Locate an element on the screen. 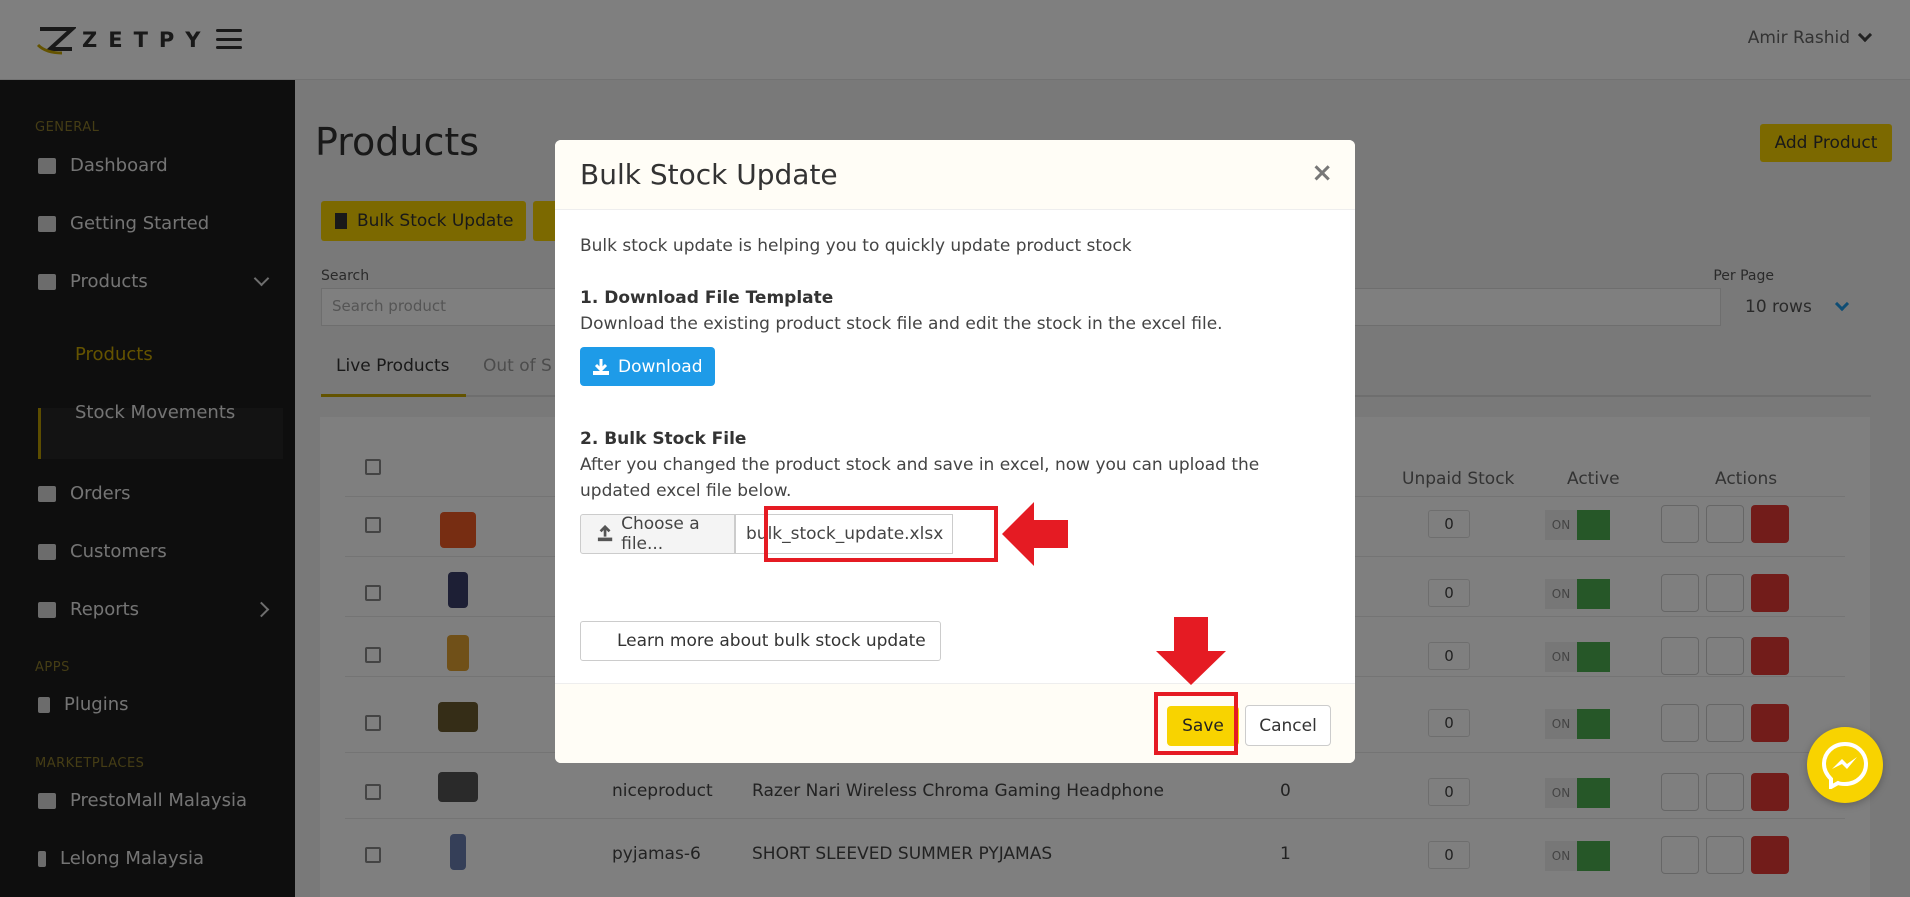 The height and width of the screenshot is (897, 1910). upload-icon is located at coordinates (605, 533).